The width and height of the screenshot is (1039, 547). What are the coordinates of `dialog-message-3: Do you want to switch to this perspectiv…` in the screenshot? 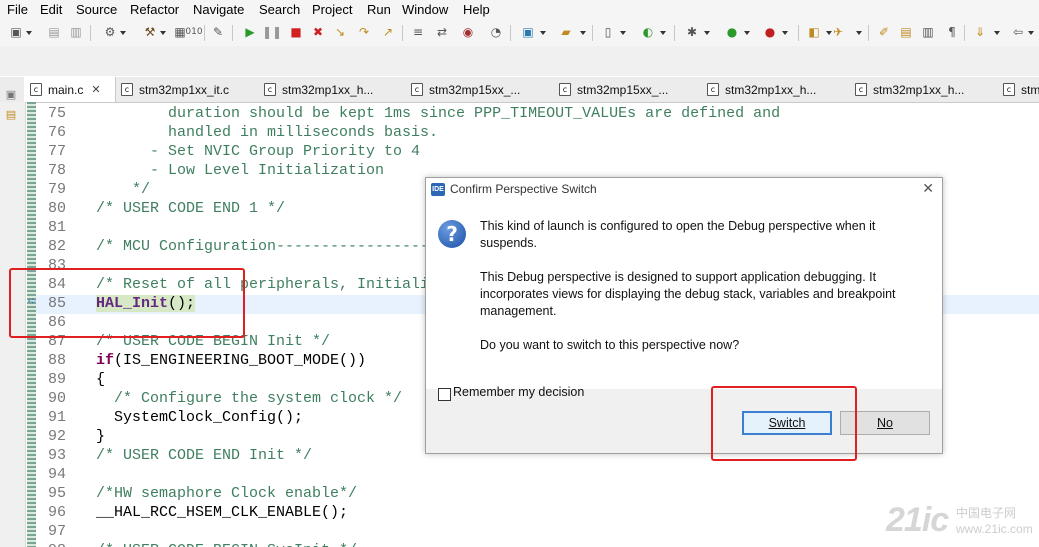 It's located at (610, 345).